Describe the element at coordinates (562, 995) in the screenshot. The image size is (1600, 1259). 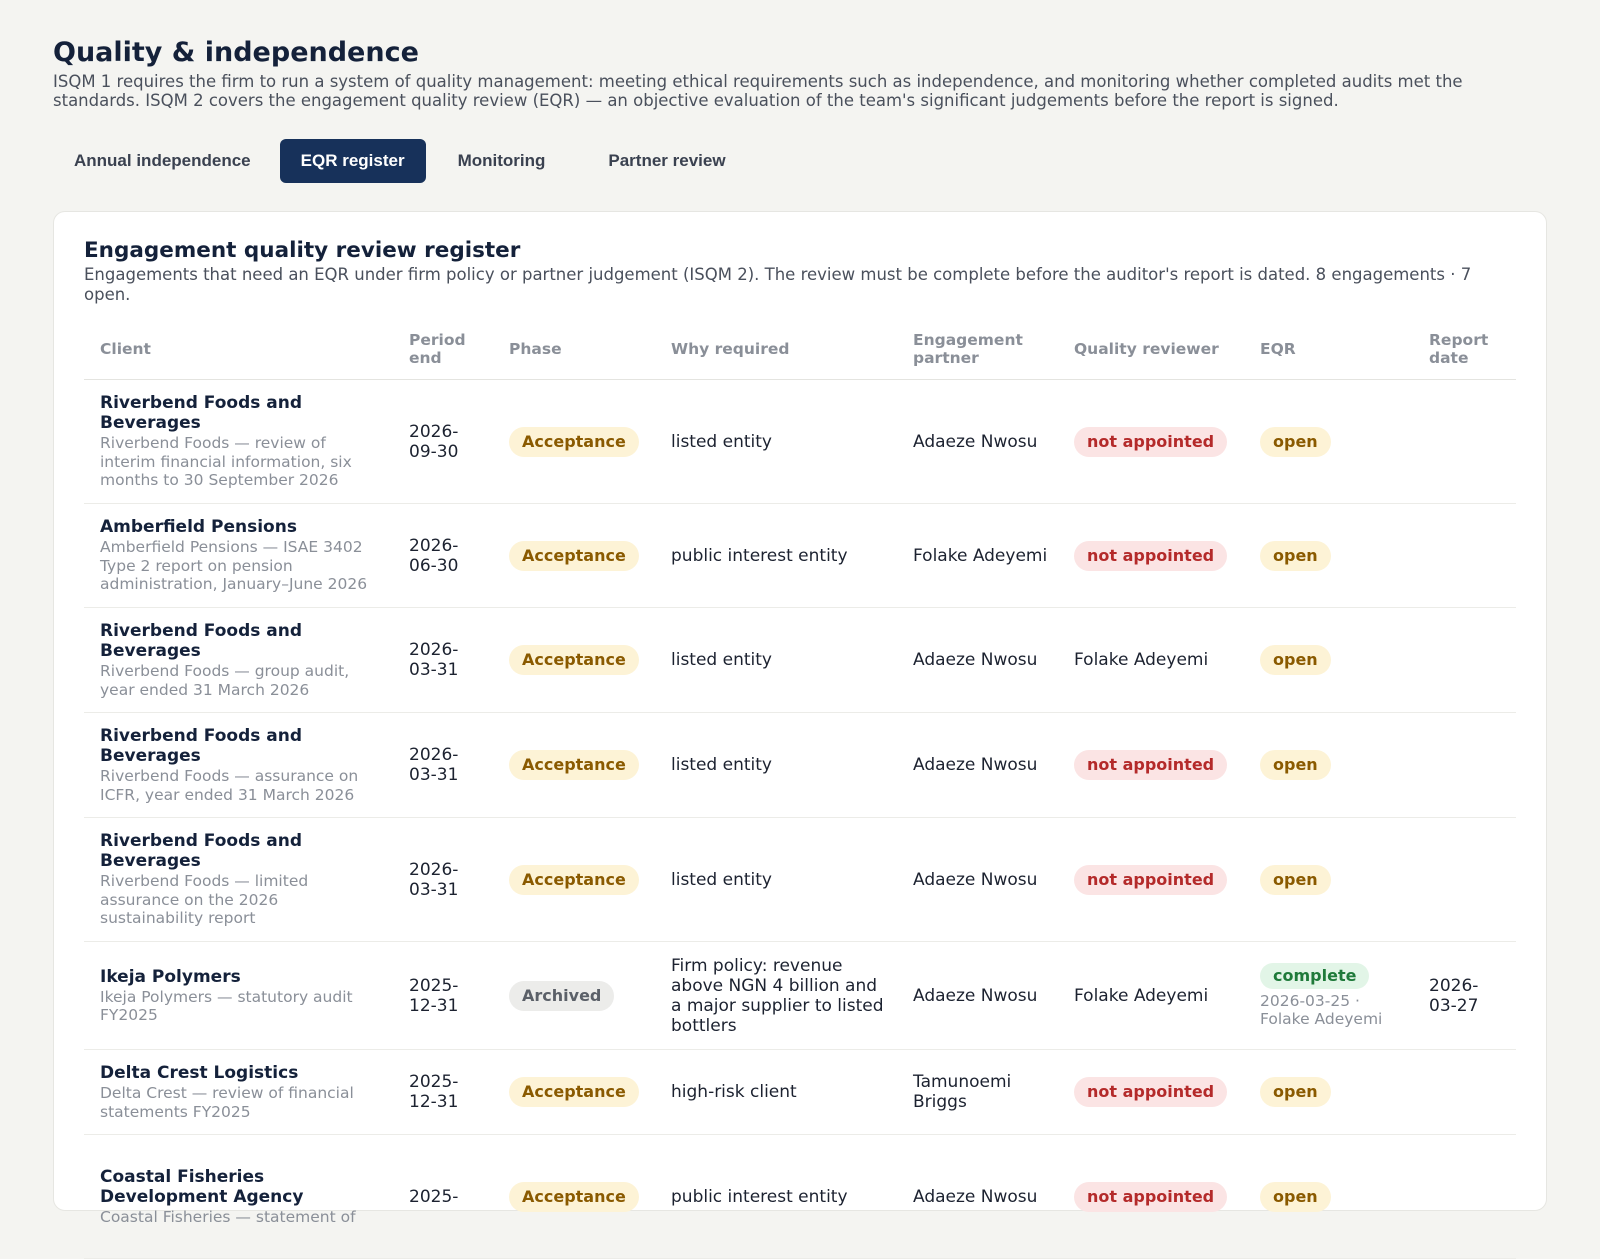
I see `phase-badge: Archived` at that location.